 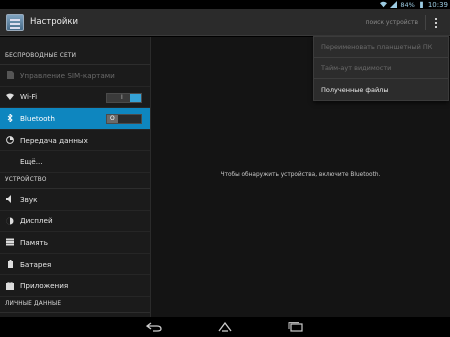 I want to click on navigation-bar, so click(x=225, y=327).